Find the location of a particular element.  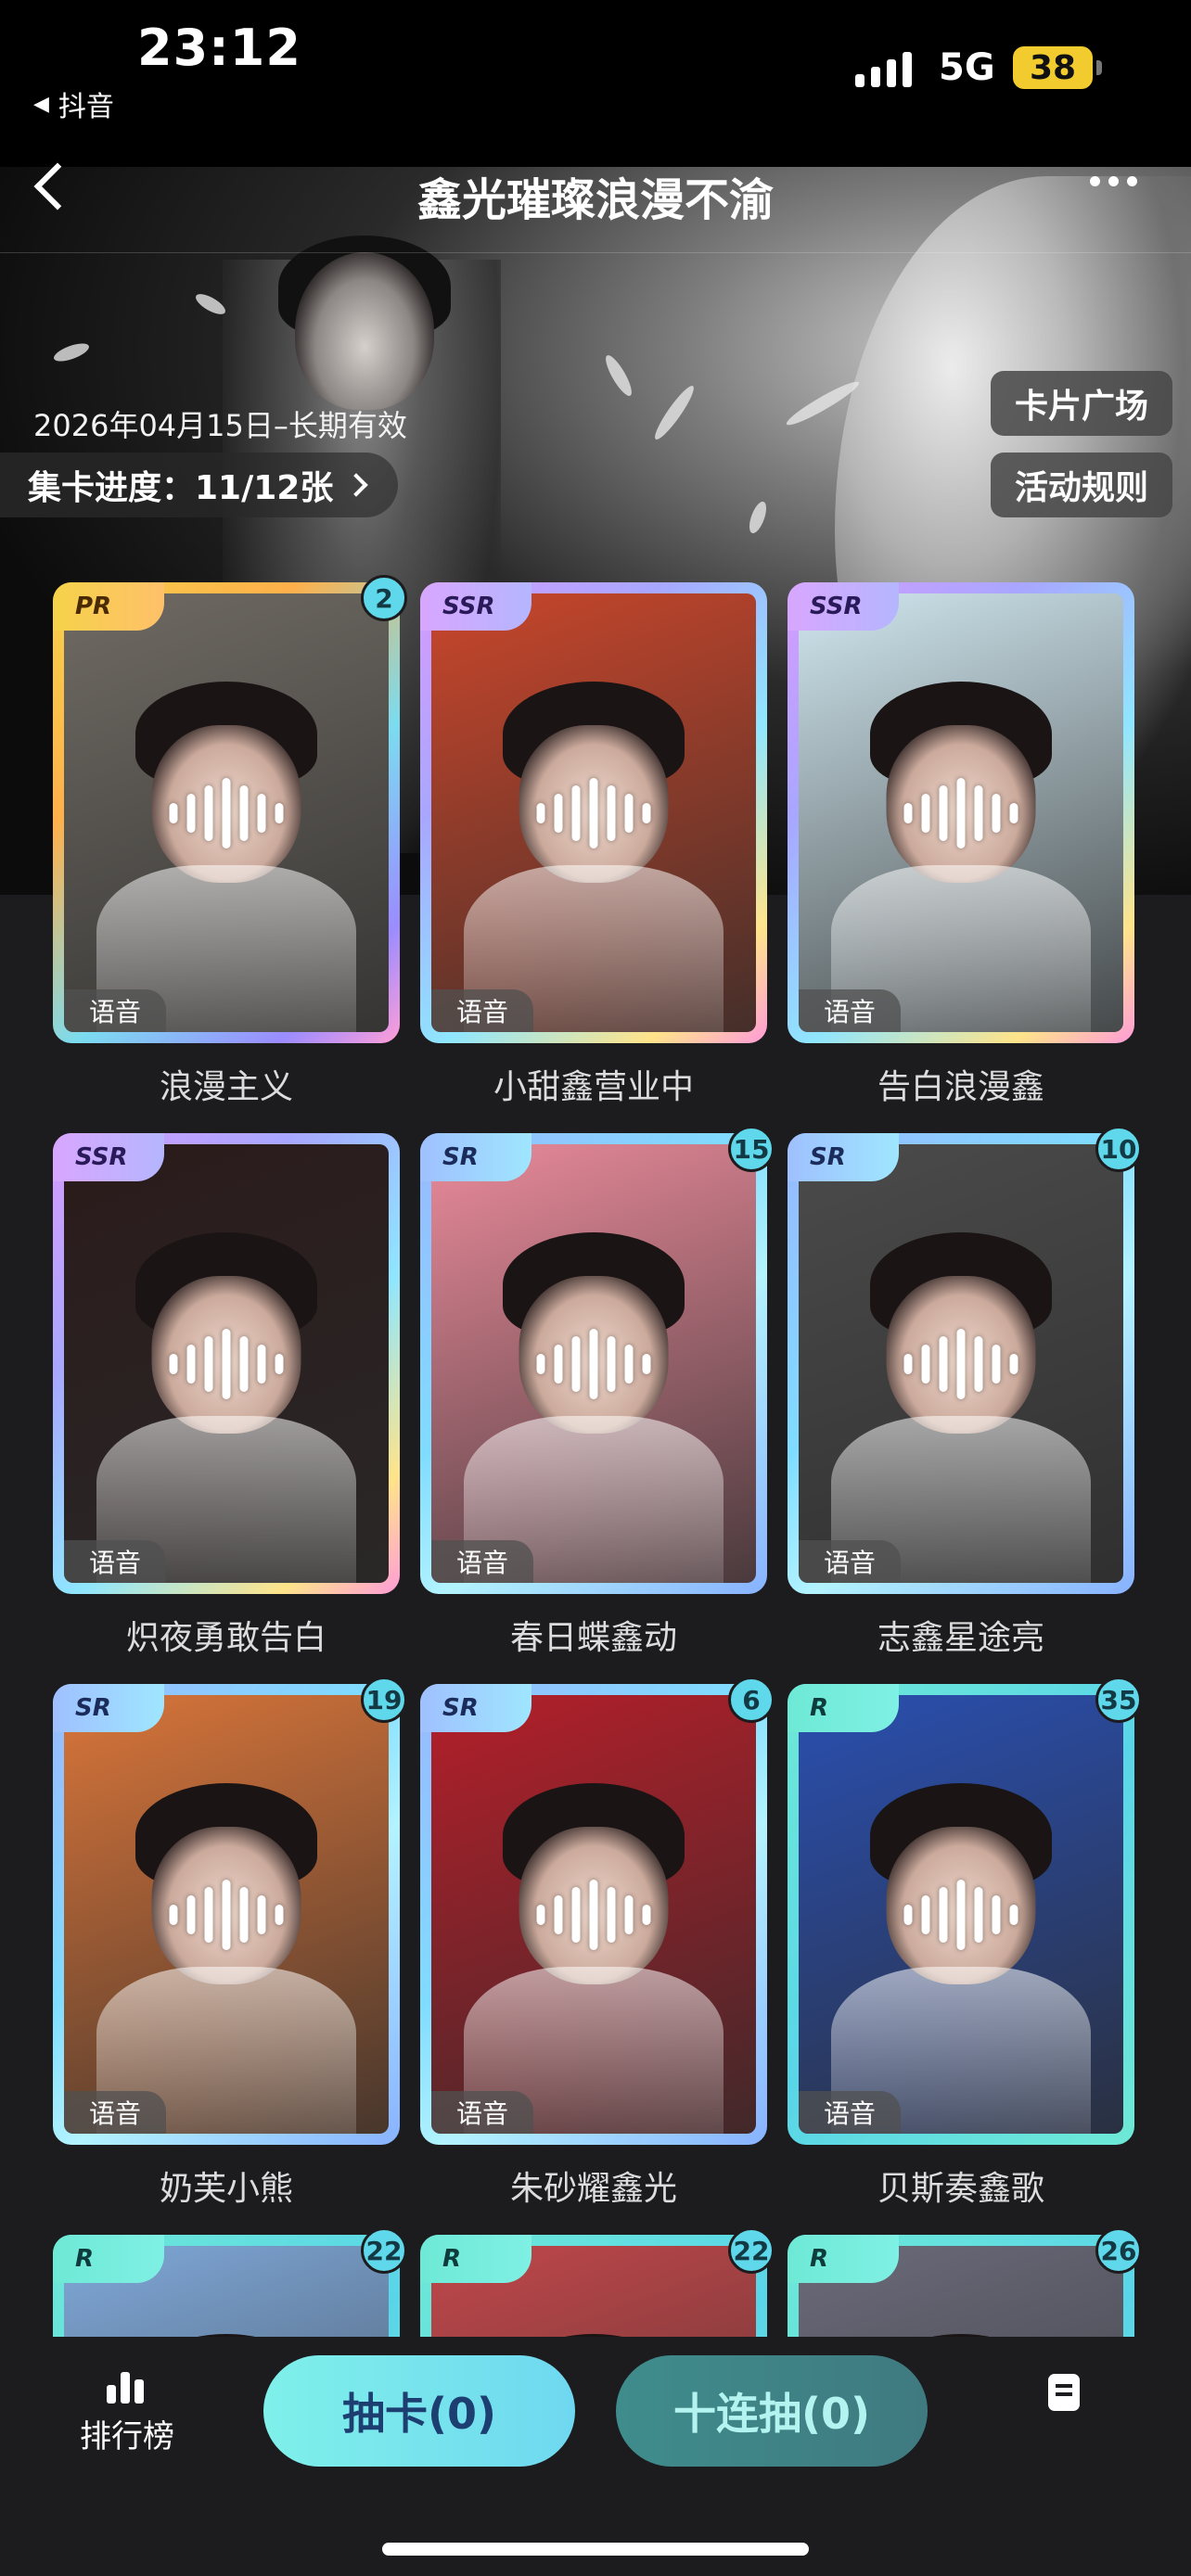

collection-card: PR 2 语音 is located at coordinates (230, 809).